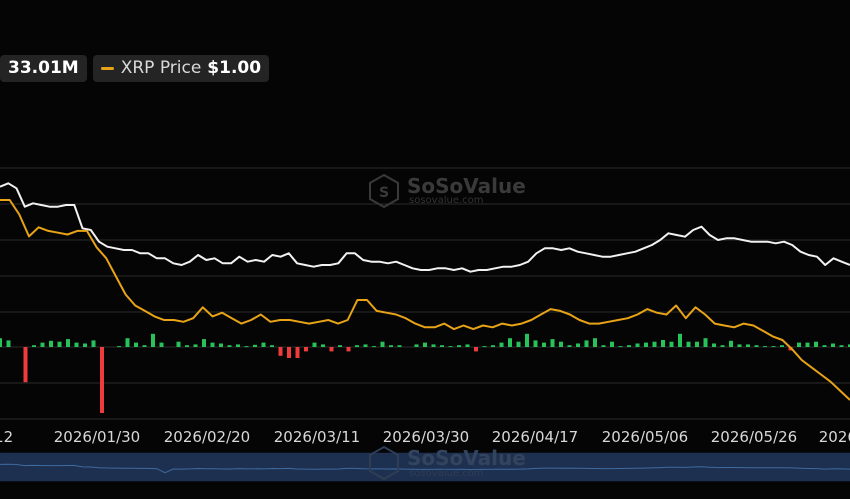 This screenshot has height=499, width=850. What do you see at coordinates (426, 437) in the screenshot?
I see `x-tick-label: 2026/03/30` at bounding box center [426, 437].